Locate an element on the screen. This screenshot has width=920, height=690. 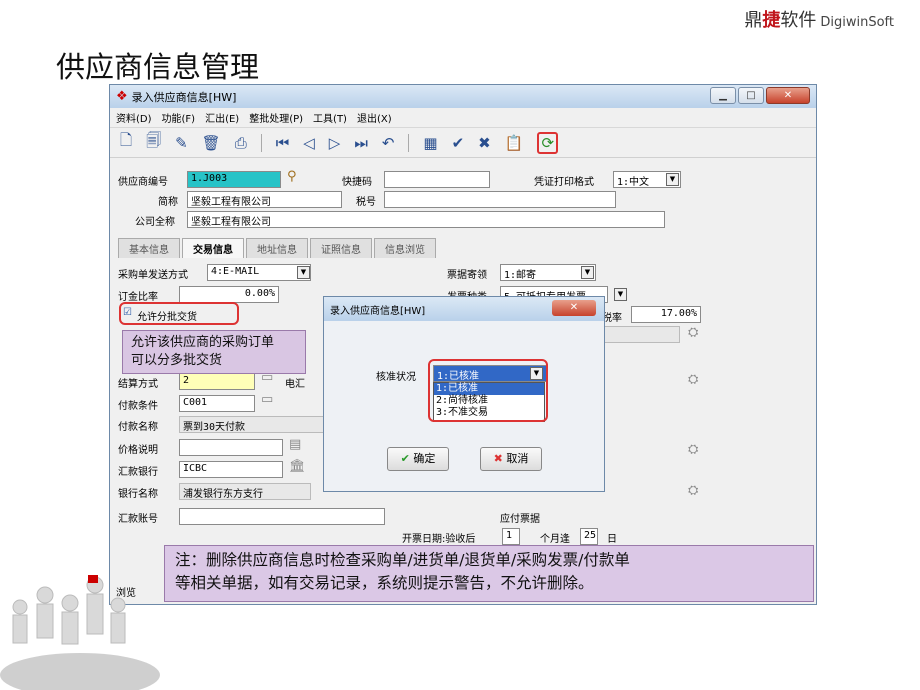
issue-day-field: 25 is located at coordinates (589, 536).